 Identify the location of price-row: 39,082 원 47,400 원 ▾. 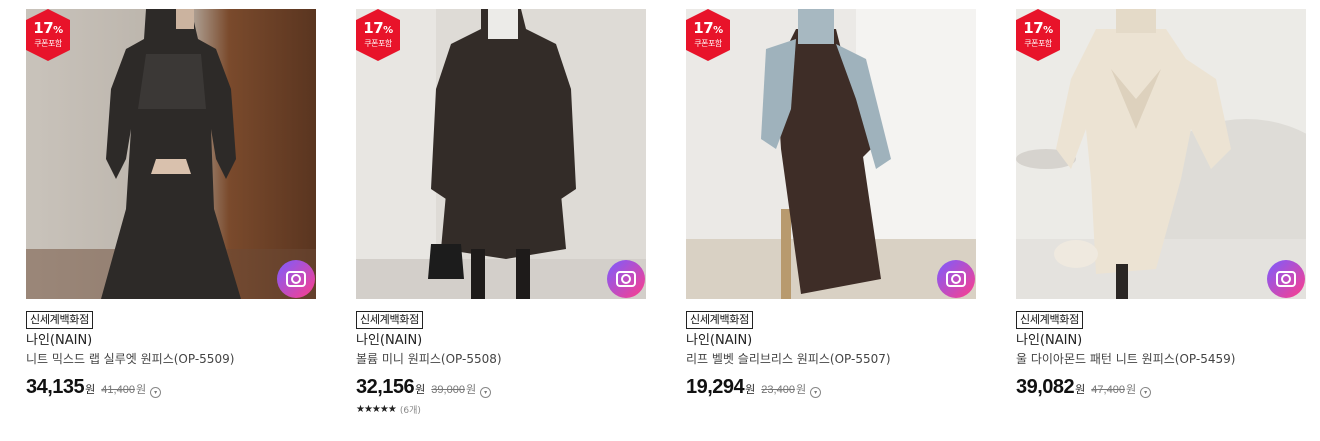
(1161, 387).